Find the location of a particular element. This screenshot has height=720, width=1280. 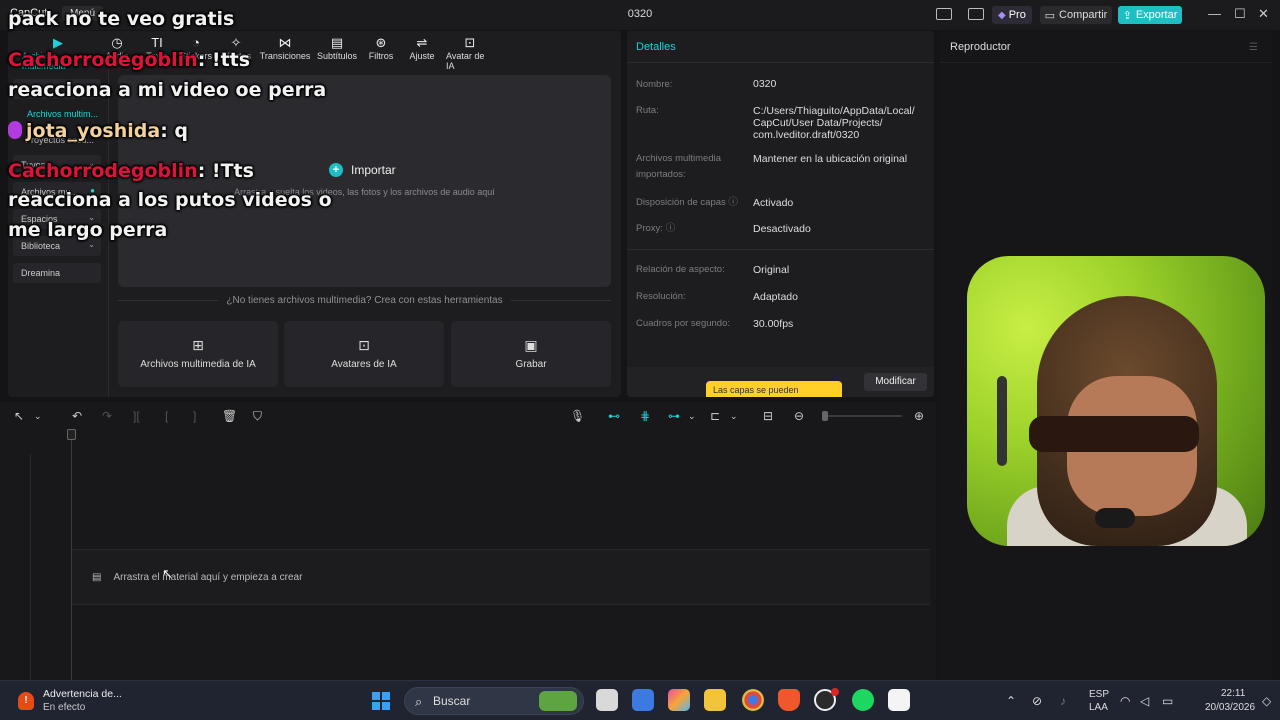

notifications-icon: ◇ is located at coordinates (1266, 701).